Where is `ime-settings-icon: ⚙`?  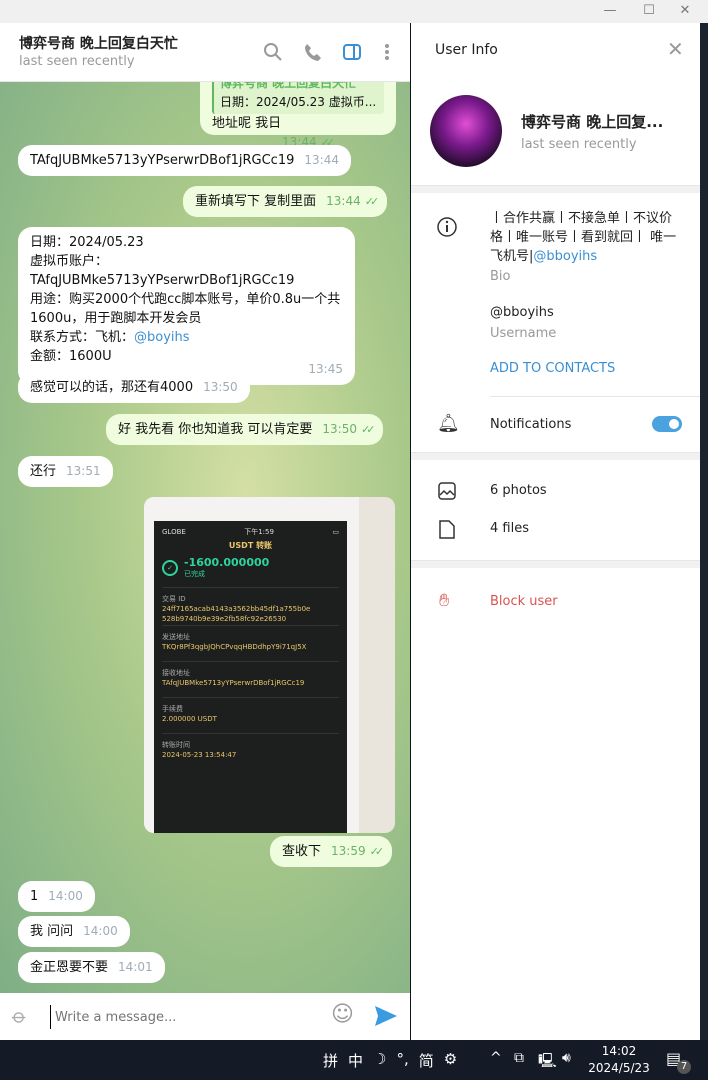 ime-settings-icon: ⚙ is located at coordinates (450, 1060).